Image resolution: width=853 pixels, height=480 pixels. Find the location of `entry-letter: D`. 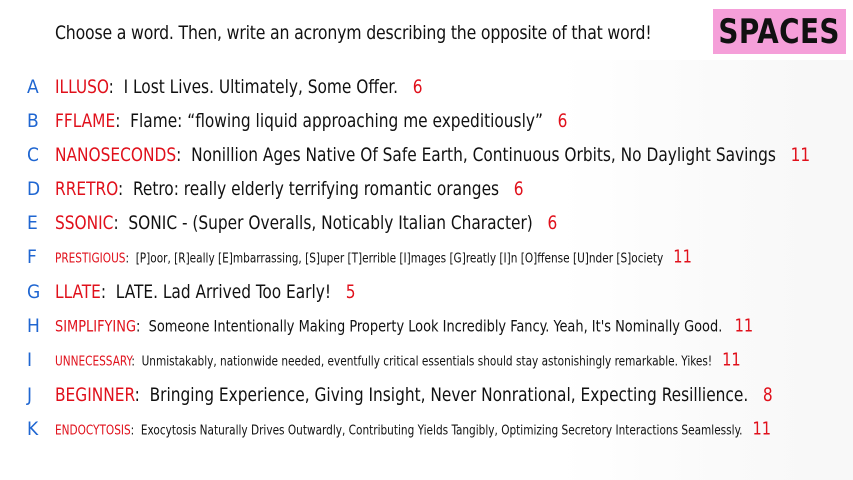

entry-letter: D is located at coordinates (34, 189).